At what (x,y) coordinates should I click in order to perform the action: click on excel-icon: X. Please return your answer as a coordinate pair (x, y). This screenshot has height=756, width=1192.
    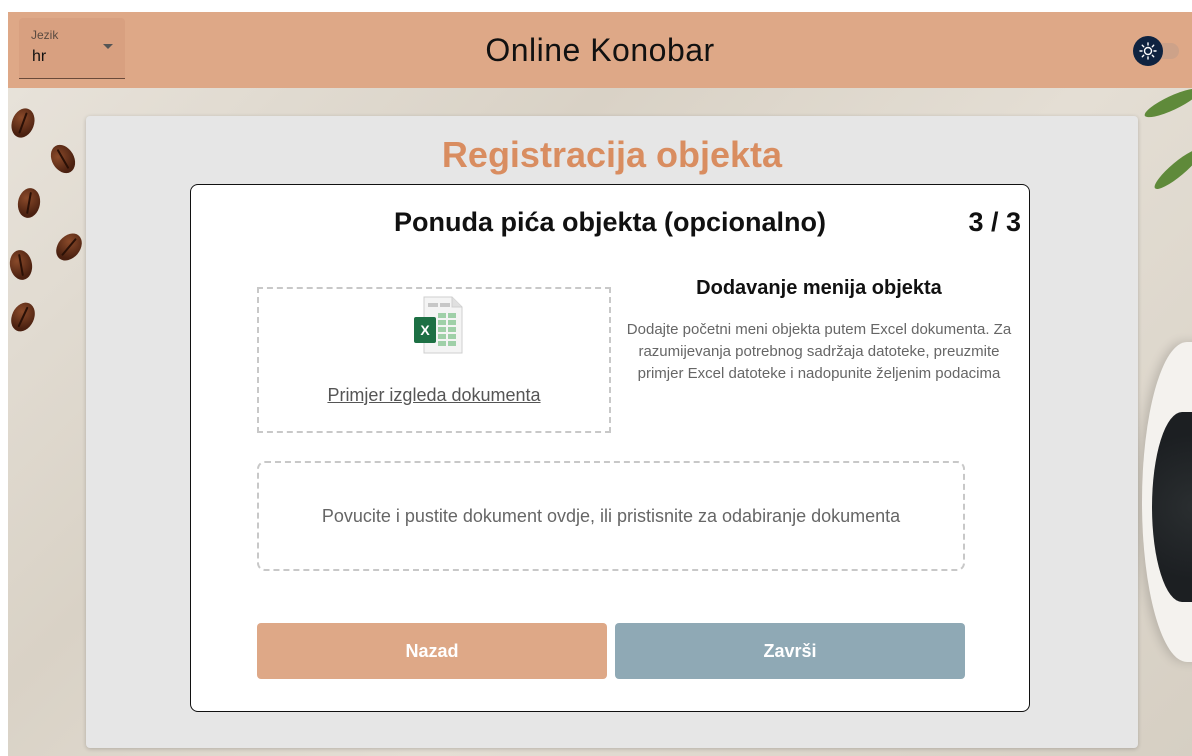
    Looking at the image, I should click on (438, 325).